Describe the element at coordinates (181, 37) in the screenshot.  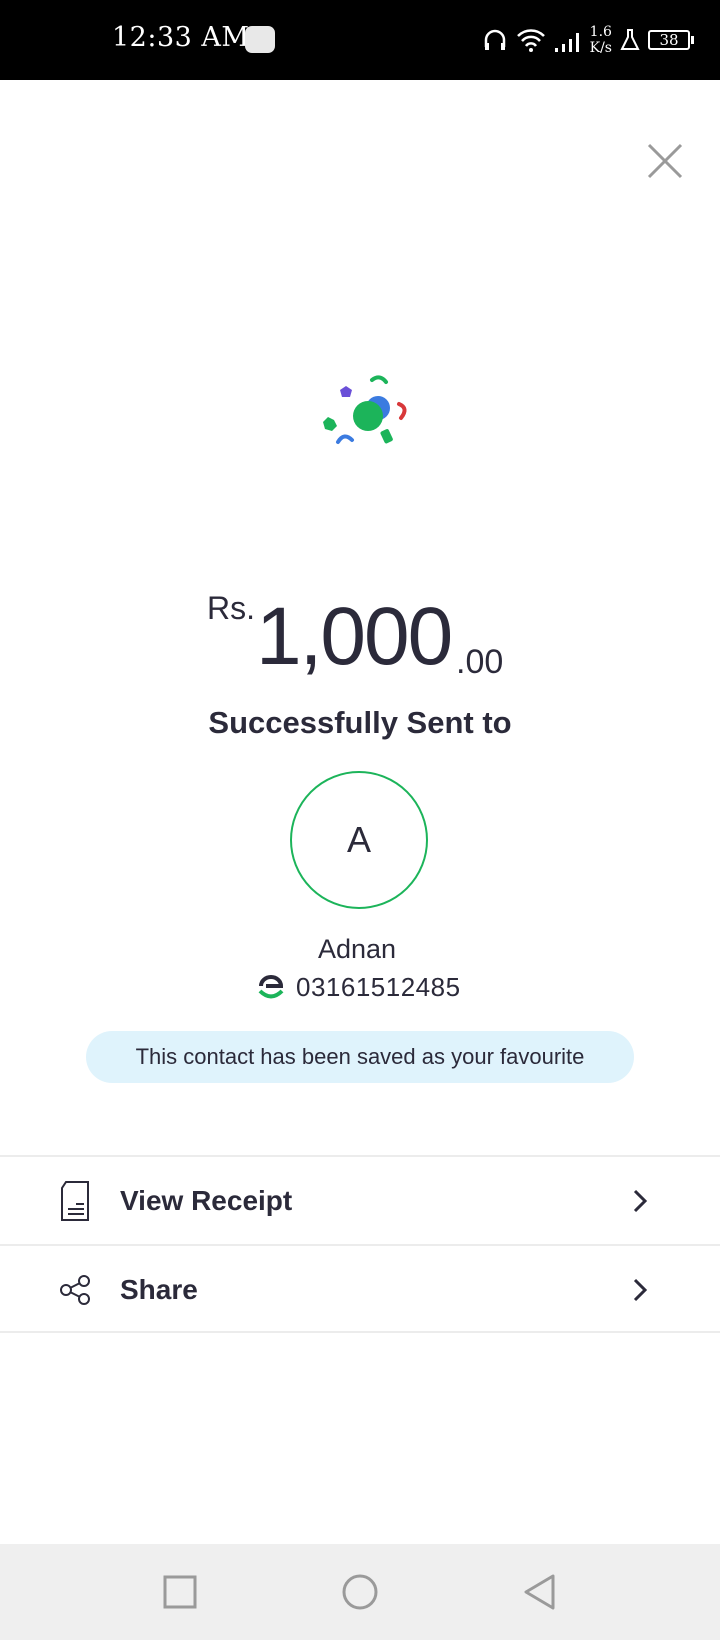
I see `status-time: 12:33 AM` at that location.